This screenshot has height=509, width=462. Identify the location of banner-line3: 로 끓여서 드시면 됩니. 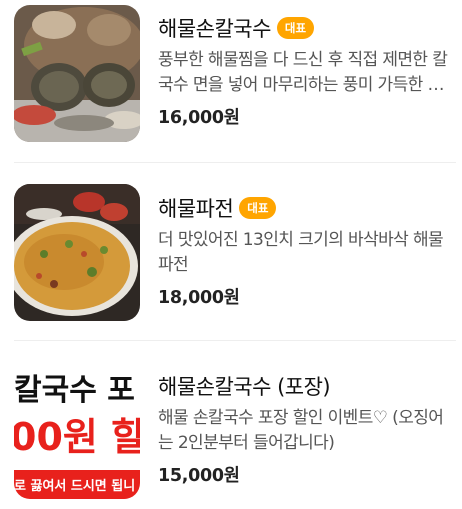
(74, 486).